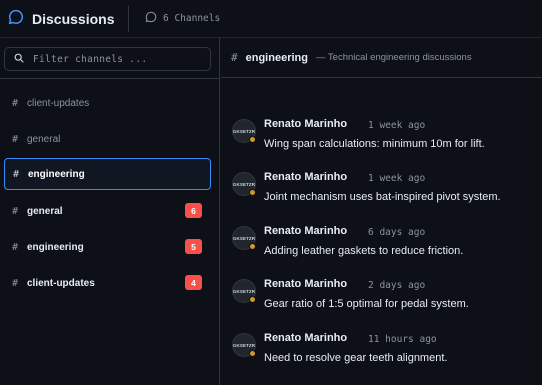 The image size is (542, 385). I want to click on unread-badge: 6, so click(193, 210).